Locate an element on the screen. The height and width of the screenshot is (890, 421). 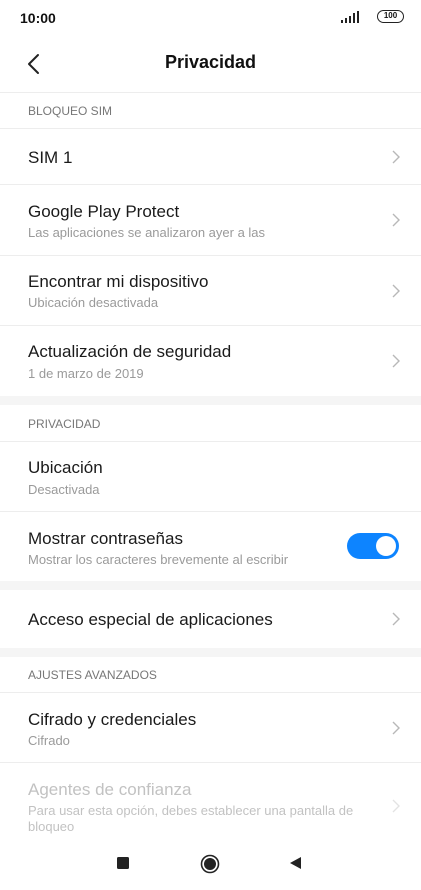
section-header-advanced: AJUSTES AVANZADOS is located at coordinates (92, 675).